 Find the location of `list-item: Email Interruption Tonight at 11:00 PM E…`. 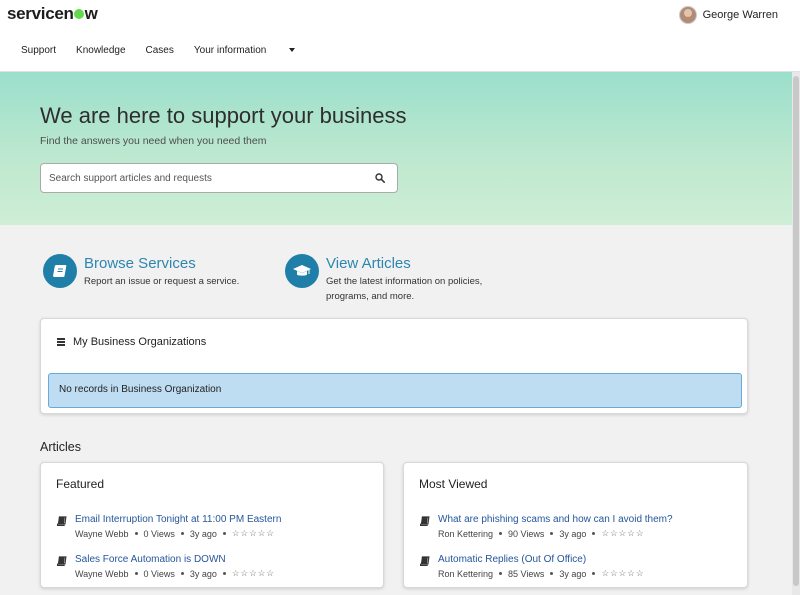

list-item: Email Interruption Tonight at 11:00 PM E… is located at coordinates (169, 526).